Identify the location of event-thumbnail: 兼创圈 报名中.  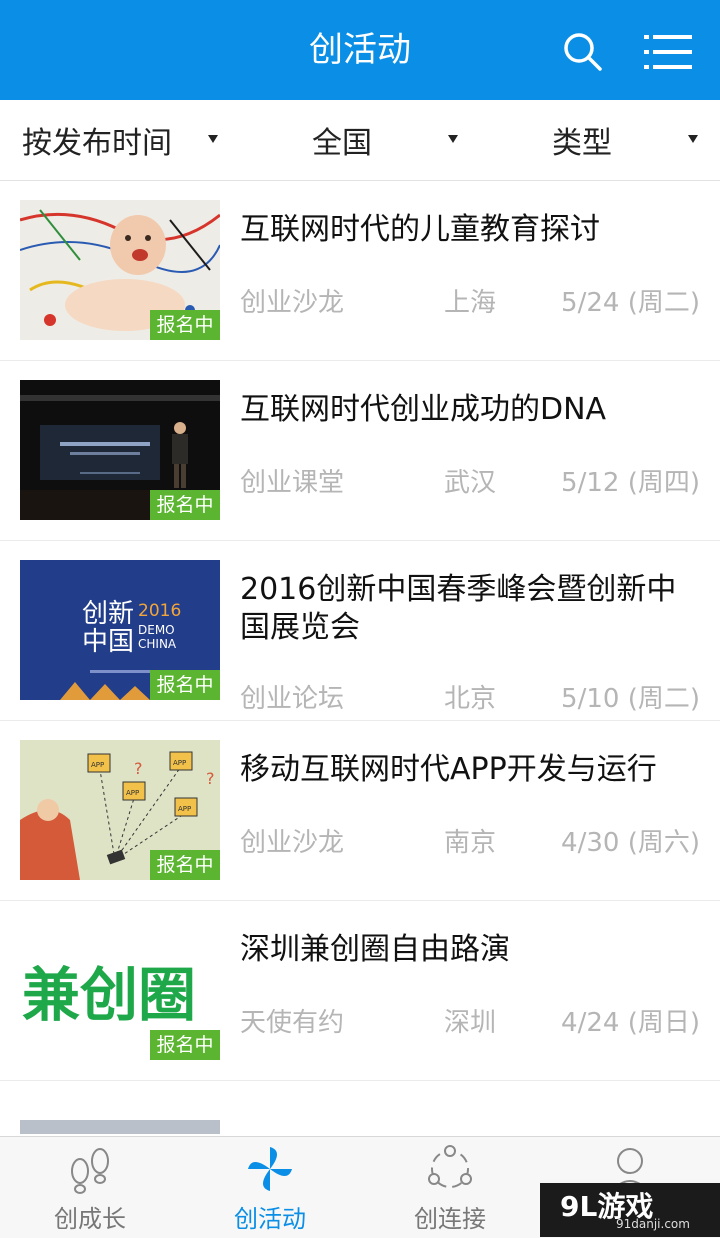
(120, 990).